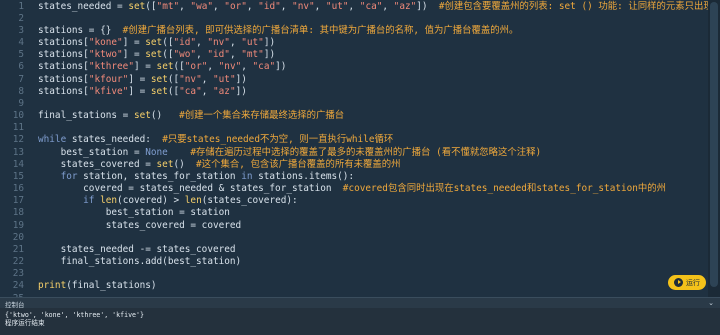 This screenshot has width=720, height=335. What do you see at coordinates (353, 80) in the screenshot?
I see `code-line: 7 stations["kfour"] = set(["nv", "ut"])` at bounding box center [353, 80].